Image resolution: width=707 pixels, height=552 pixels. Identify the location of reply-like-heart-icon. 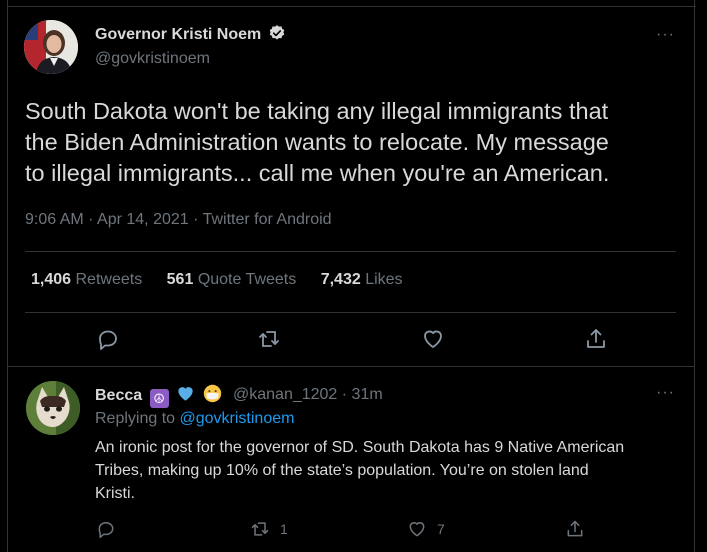
(417, 529).